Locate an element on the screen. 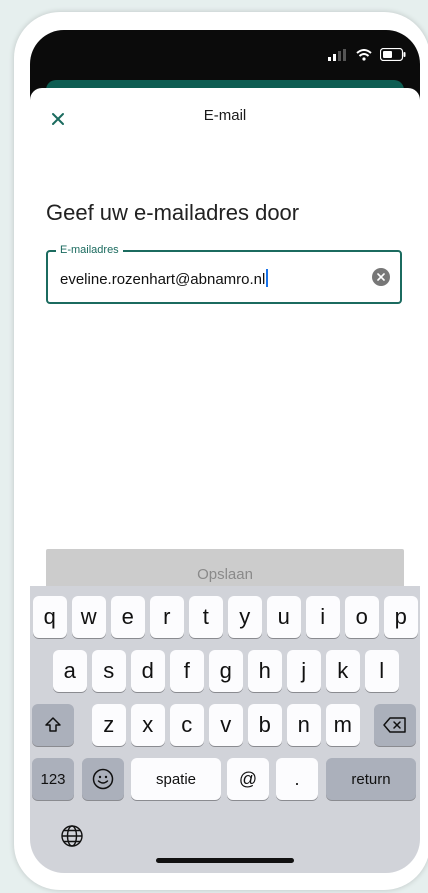 This screenshot has height=893, width=428. delete-icon is located at coordinates (394, 725).